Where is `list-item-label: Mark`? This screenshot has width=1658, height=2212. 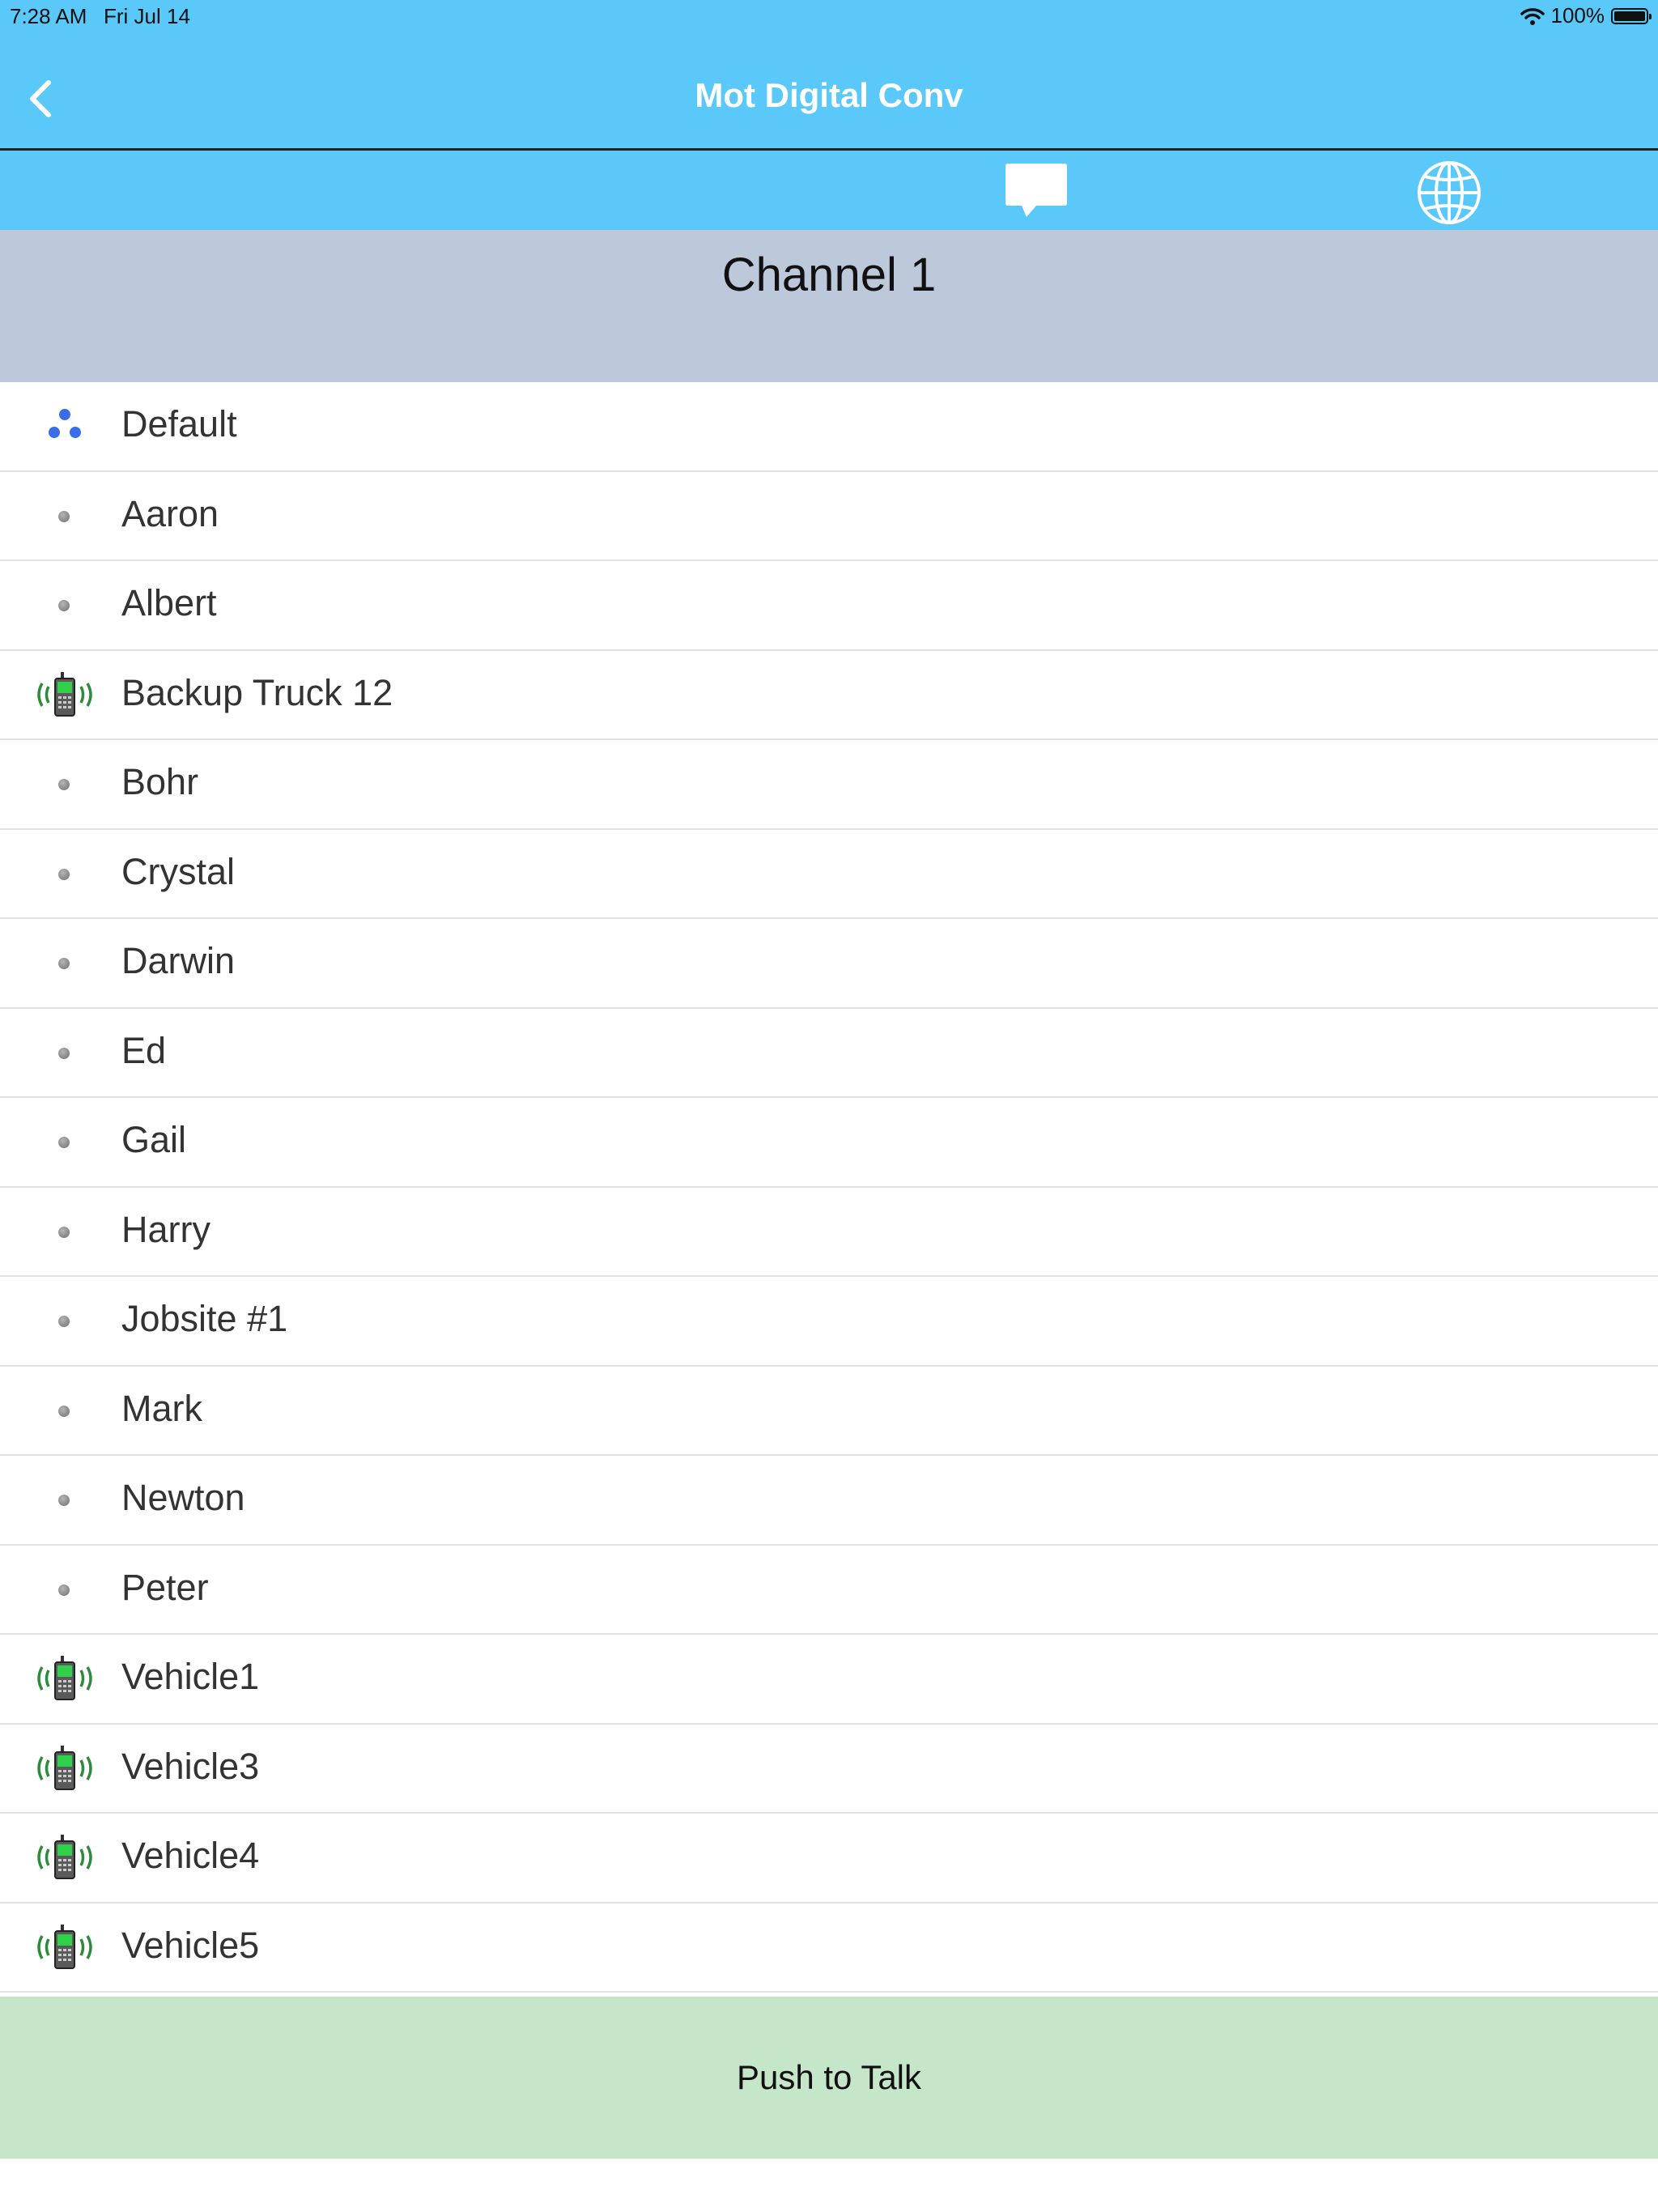 list-item-label: Mark is located at coordinates (161, 1408).